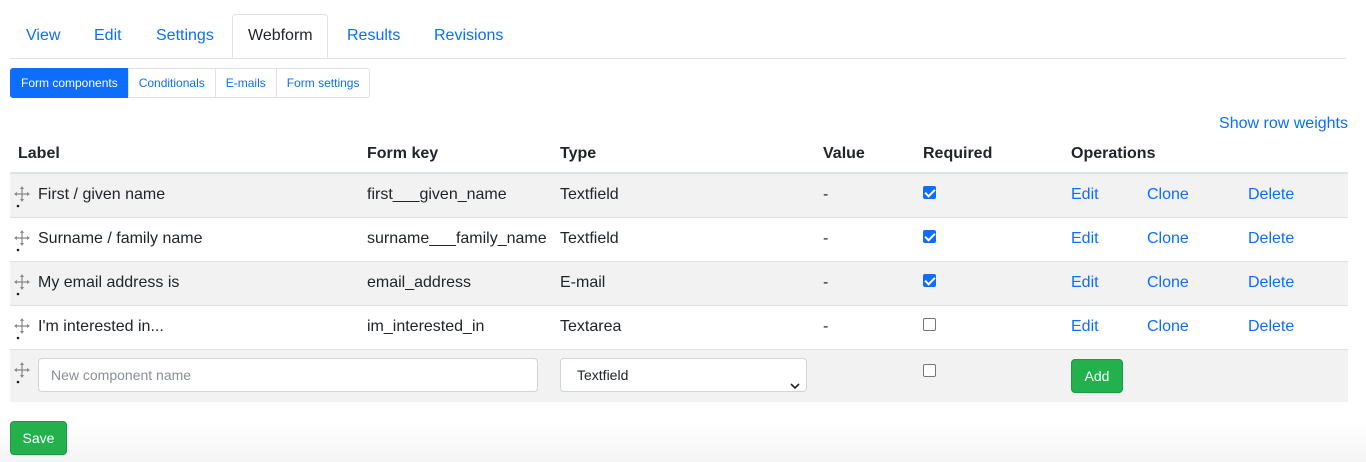 This screenshot has height=462, width=1366. I want to click on header-type: Type, so click(578, 153).